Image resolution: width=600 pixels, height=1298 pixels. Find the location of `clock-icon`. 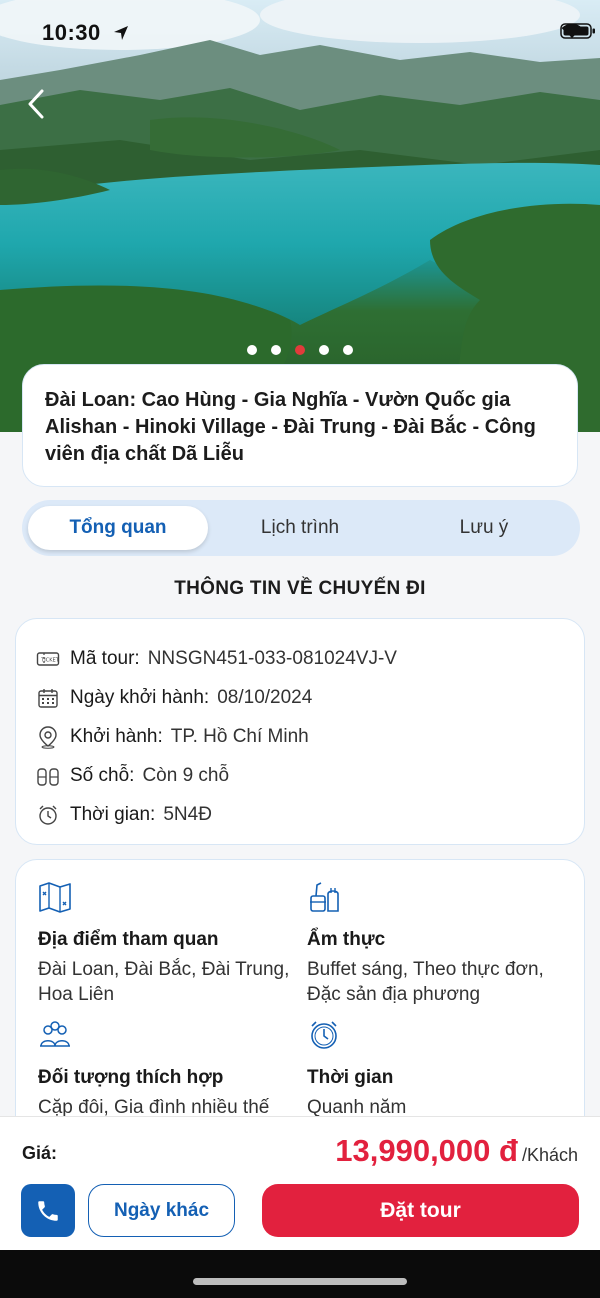

clock-icon is located at coordinates (324, 1035).